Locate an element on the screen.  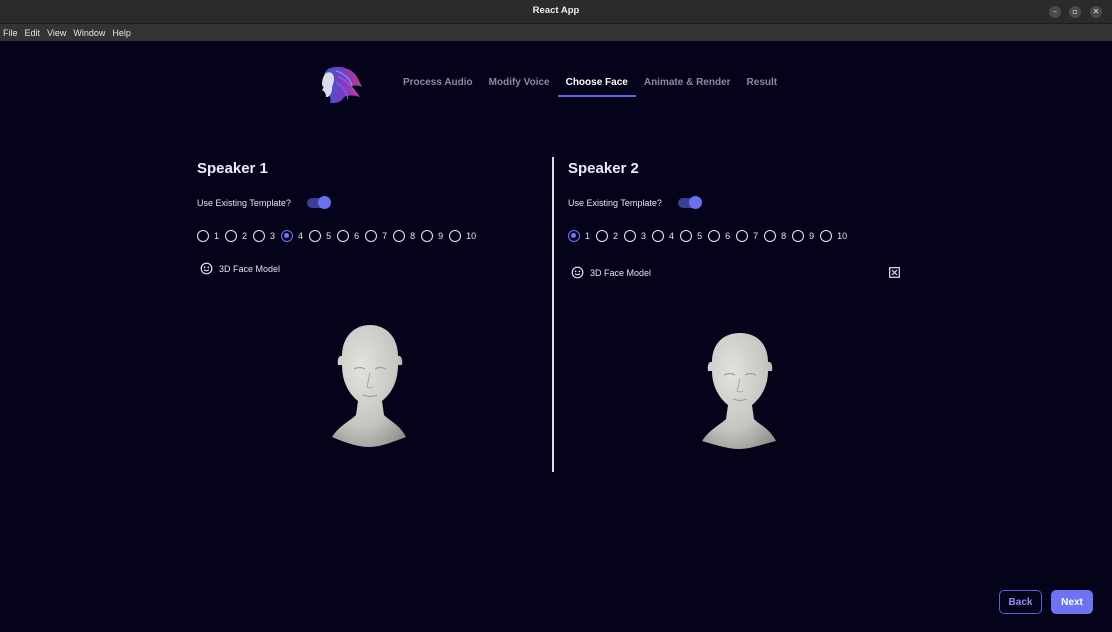
maximize-icon: ▫ is located at coordinates (1075, 12).